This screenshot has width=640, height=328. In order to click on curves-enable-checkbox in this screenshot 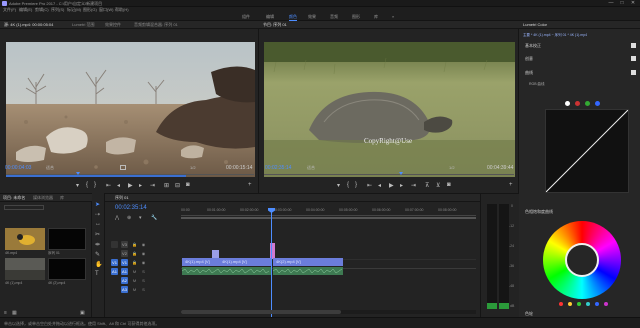, I will do `click(633, 72)`.